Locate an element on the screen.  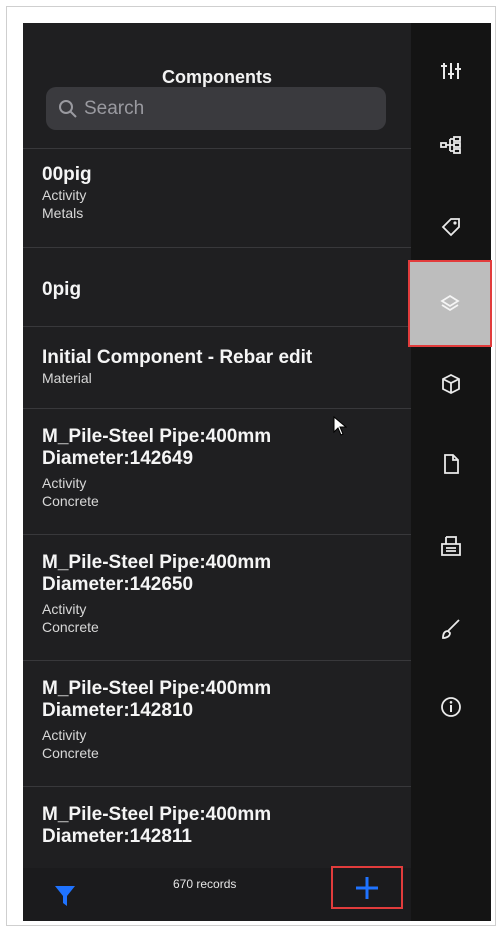
records-count: 670 records is located at coordinates (205, 884).